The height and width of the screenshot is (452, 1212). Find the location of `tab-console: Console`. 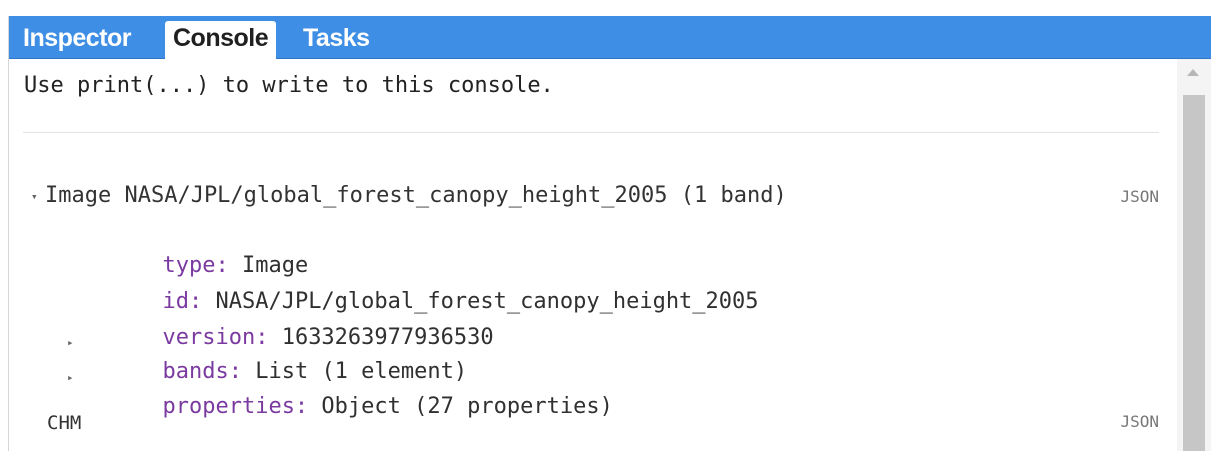

tab-console: Console is located at coordinates (221, 40).